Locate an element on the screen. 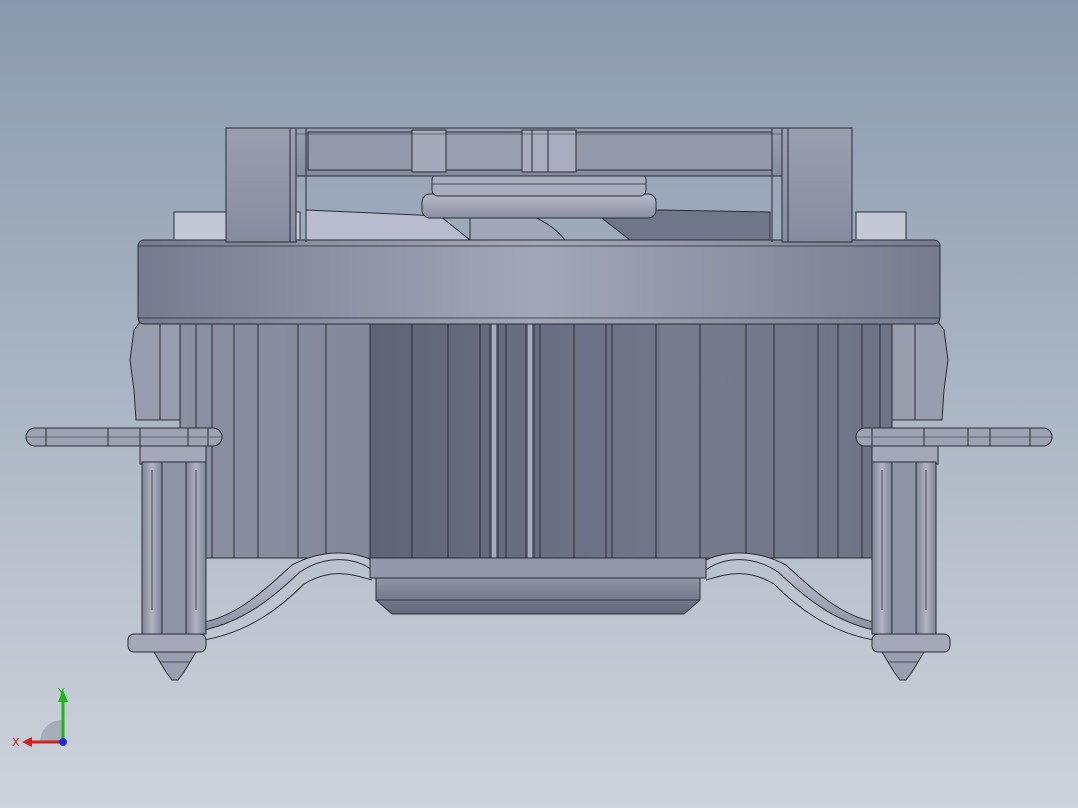  x-axis-arrow-icon is located at coordinates (27, 742).